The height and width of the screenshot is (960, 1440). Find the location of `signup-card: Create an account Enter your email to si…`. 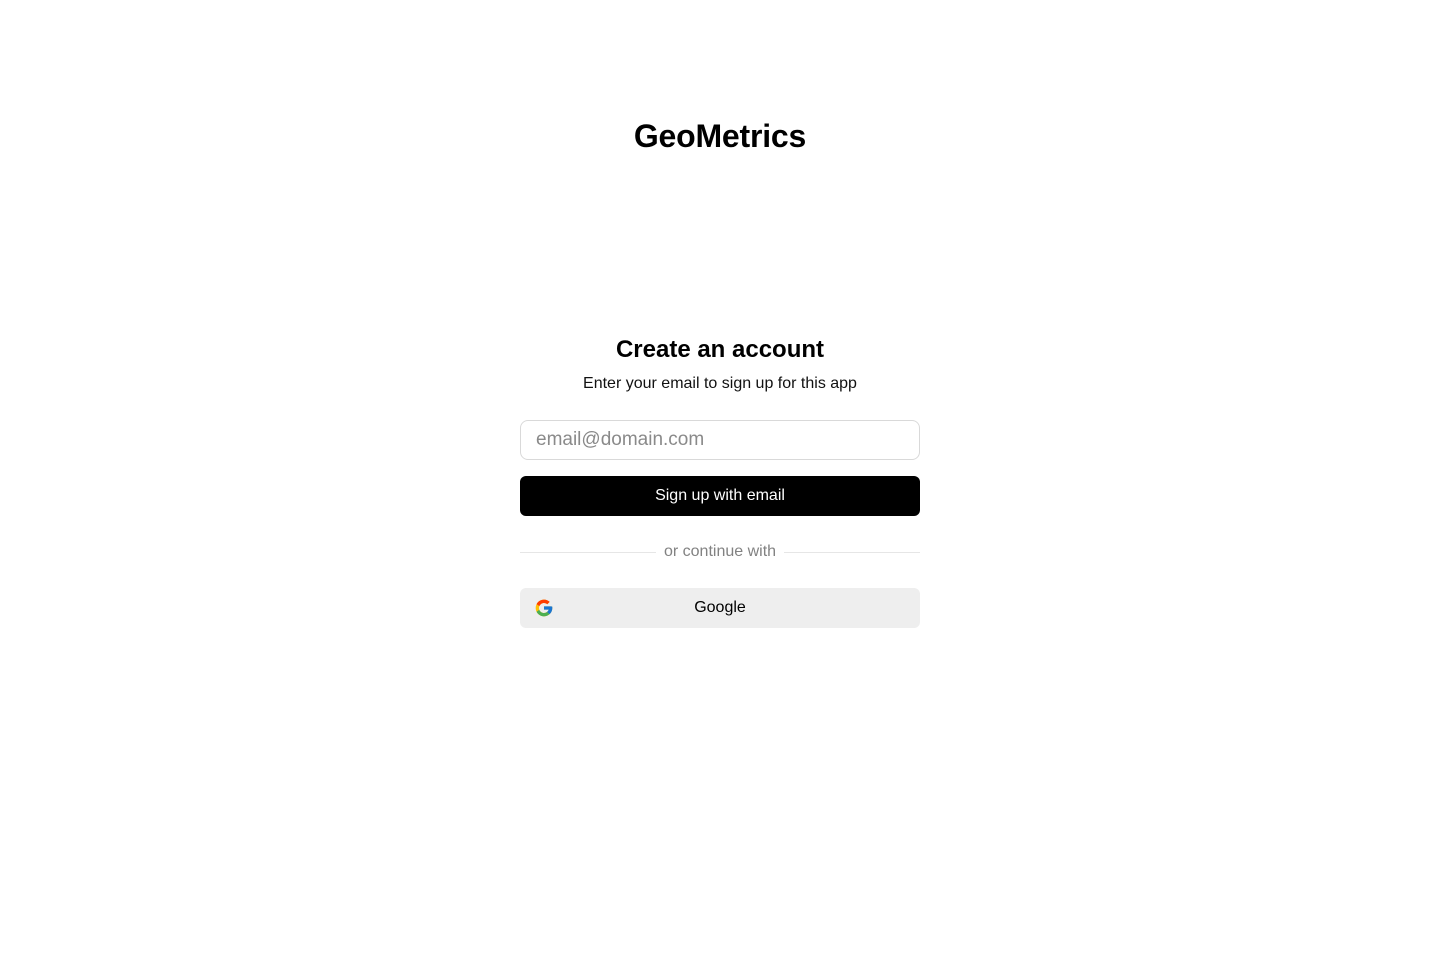

signup-card: Create an account Enter your email to si… is located at coordinates (720, 481).